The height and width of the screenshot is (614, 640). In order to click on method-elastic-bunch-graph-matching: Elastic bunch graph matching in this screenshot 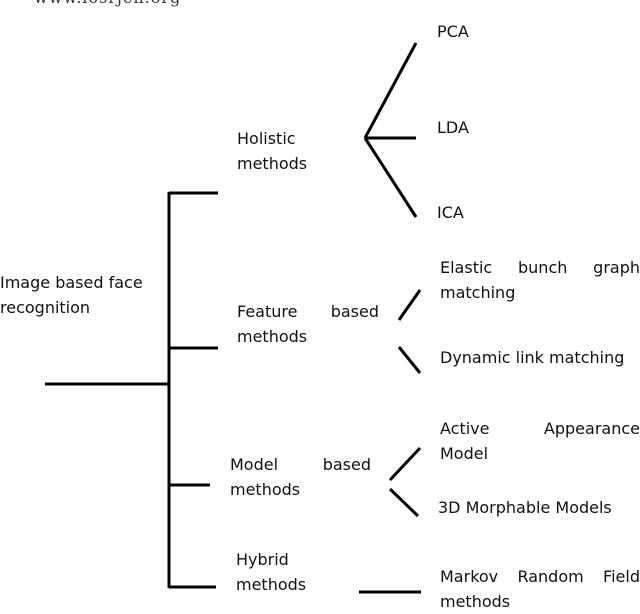, I will do `click(540, 280)`.